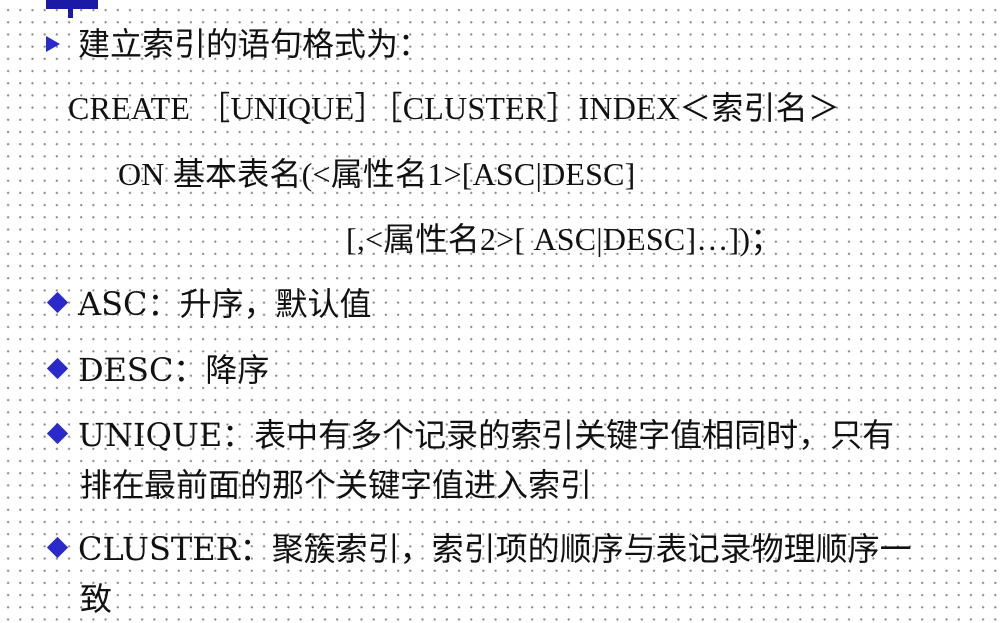 The height and width of the screenshot is (623, 1002). What do you see at coordinates (486, 435) in the screenshot?
I see `list-item-unique-text: UNIQUE：表中有多个记录的索引关键字值相同时，只有` at bounding box center [486, 435].